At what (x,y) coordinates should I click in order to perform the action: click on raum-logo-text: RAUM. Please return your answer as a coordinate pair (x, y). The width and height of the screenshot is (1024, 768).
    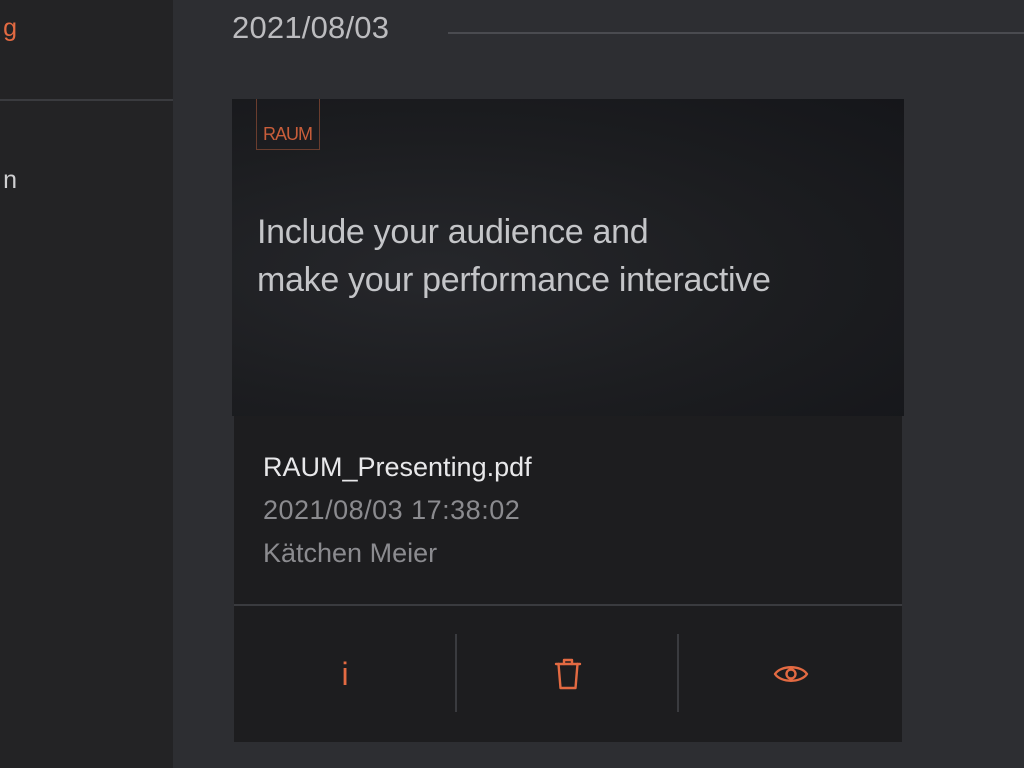
    Looking at the image, I should click on (288, 134).